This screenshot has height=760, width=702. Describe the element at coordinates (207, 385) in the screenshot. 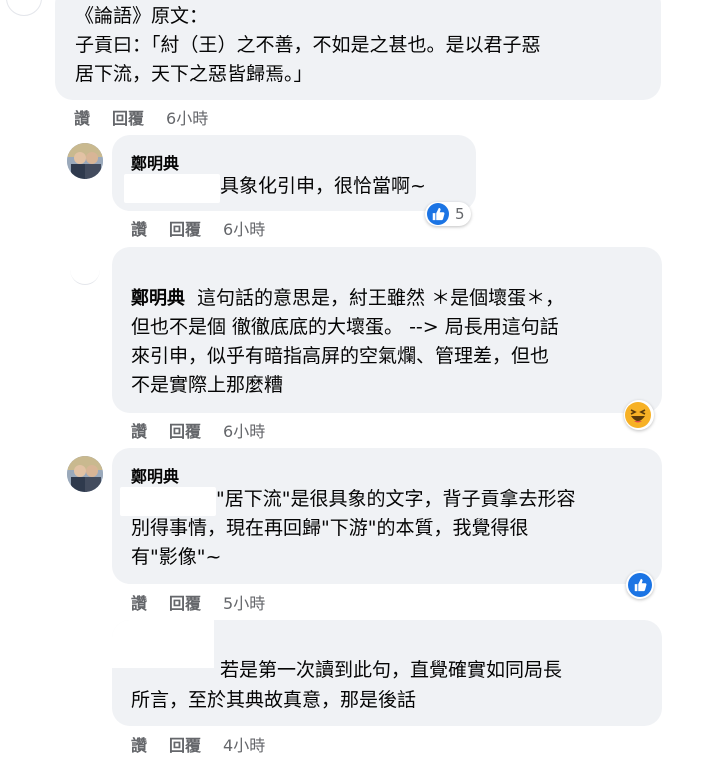

I see `comment-text-line: 不是實際上那麼糟` at that location.